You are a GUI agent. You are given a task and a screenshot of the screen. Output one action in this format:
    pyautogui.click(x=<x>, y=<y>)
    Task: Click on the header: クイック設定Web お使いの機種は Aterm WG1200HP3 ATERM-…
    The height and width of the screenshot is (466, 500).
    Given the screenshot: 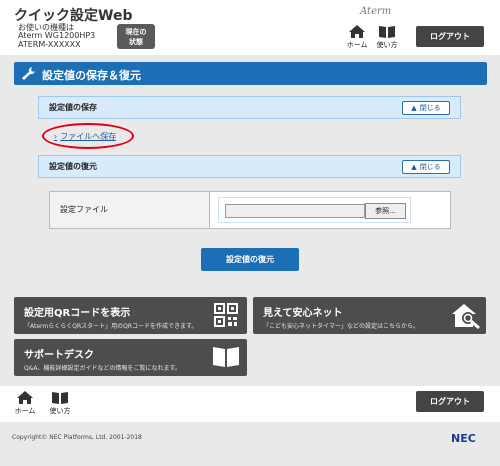 What is the action you would take?
    pyautogui.click(x=250, y=27)
    